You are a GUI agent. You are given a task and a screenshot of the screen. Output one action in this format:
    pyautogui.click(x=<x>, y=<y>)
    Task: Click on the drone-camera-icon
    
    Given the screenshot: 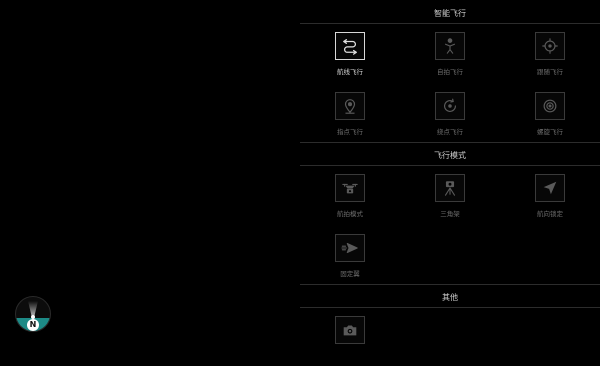 What is the action you would take?
    pyautogui.click(x=350, y=188)
    